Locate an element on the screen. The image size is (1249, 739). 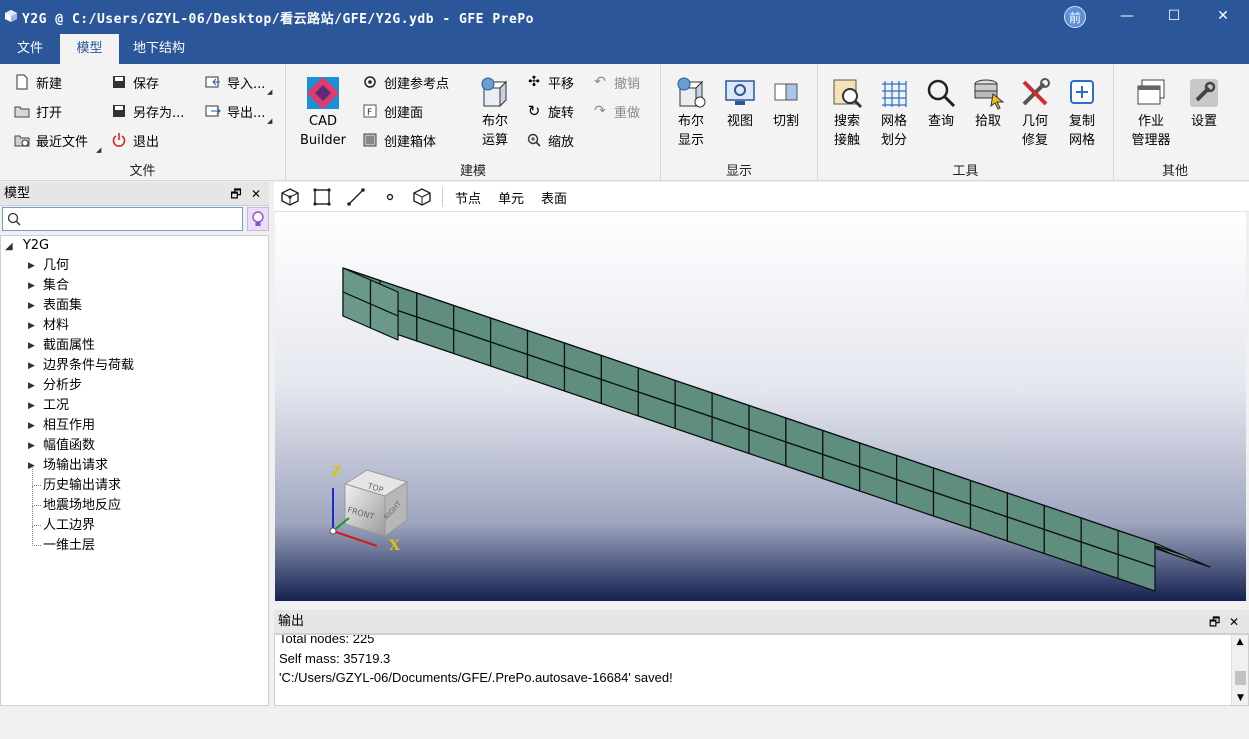
orientation-cube: TOP FRONT RIGHT Z X is located at coordinates (372, 507).